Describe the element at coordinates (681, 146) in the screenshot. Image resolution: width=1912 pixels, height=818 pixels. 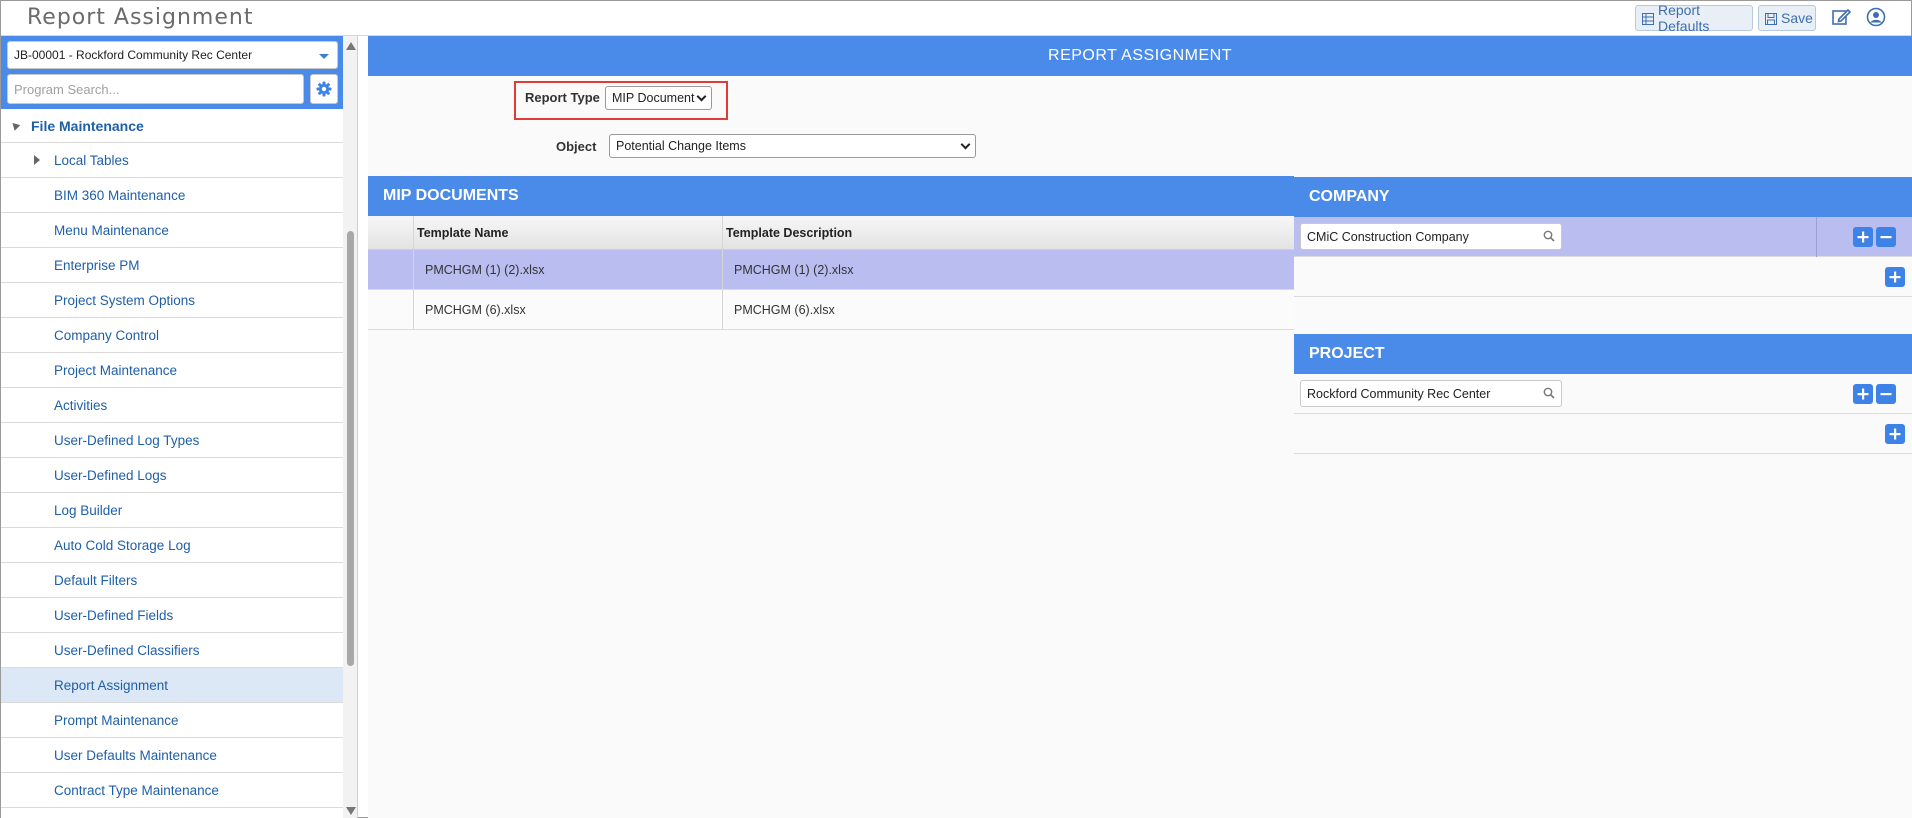
I see `object-value: Potential Change Items` at that location.